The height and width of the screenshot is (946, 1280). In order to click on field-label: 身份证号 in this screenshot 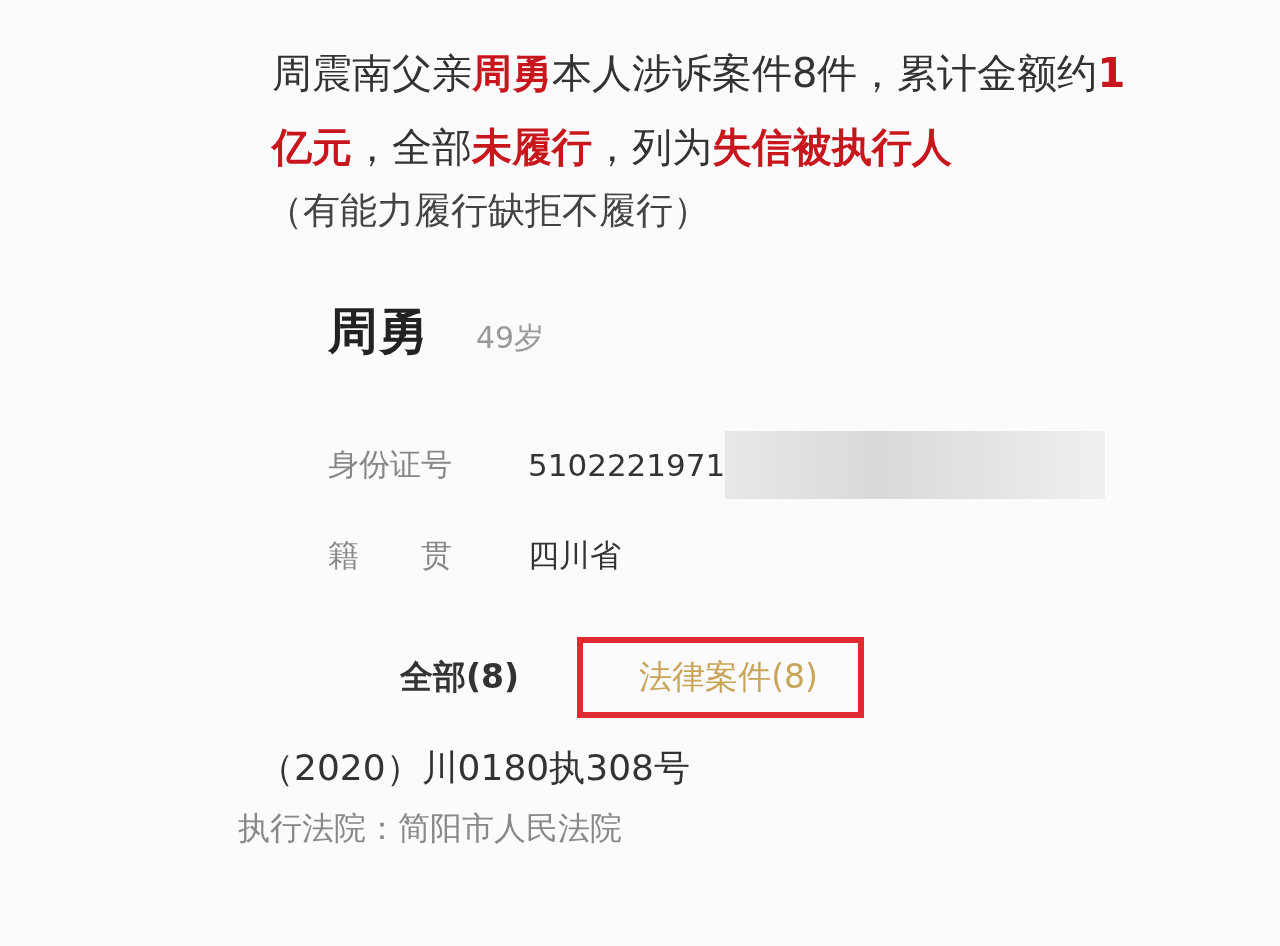, I will do `click(390, 464)`.